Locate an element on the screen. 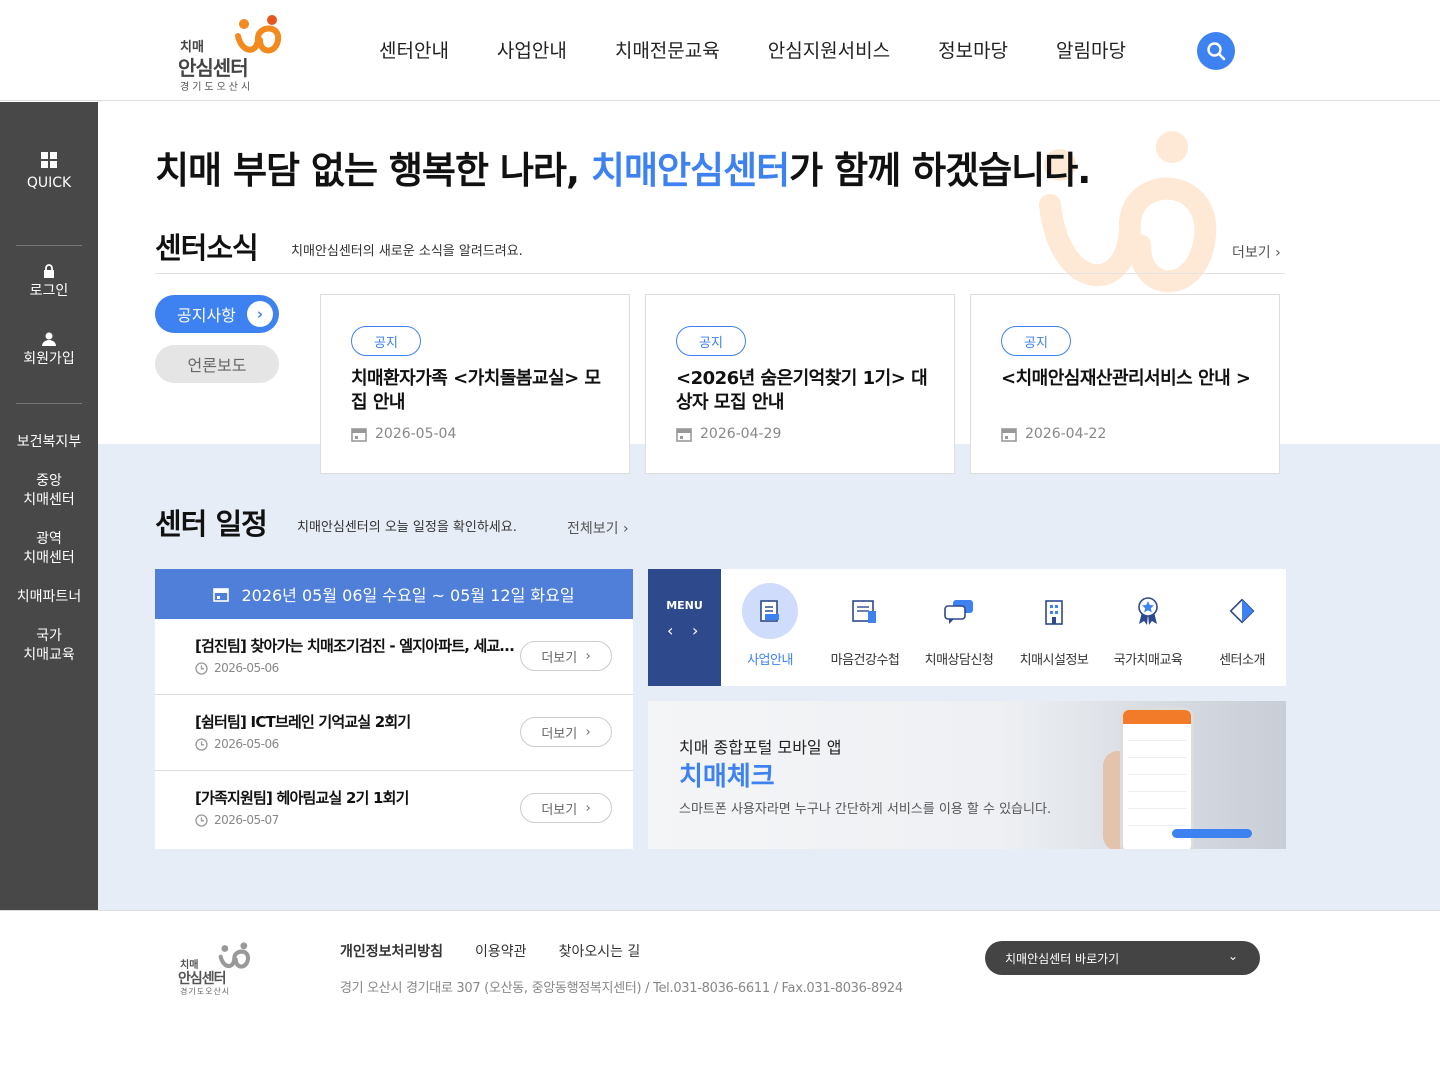 The height and width of the screenshot is (1080, 1440). chat-icon is located at coordinates (959, 611).